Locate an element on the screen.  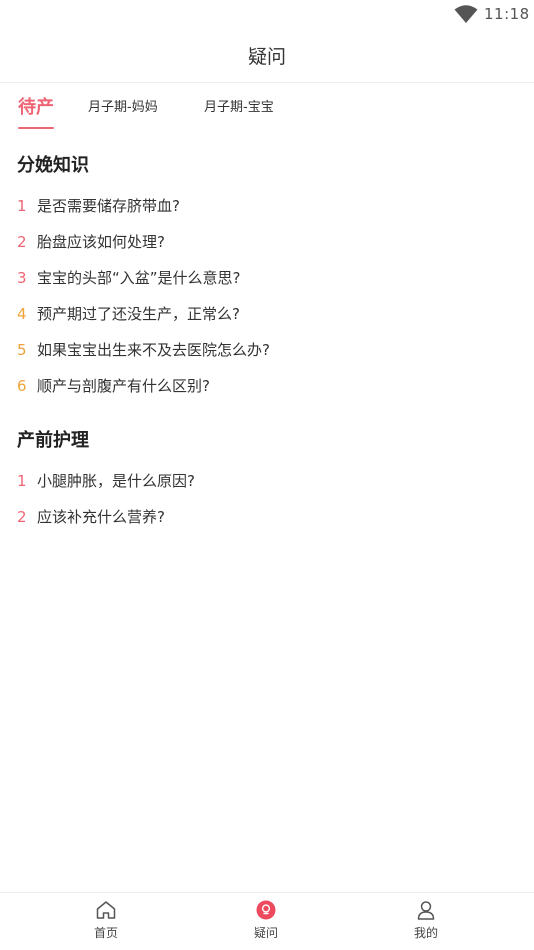
section-title: 产前护理 is located at coordinates (53, 440).